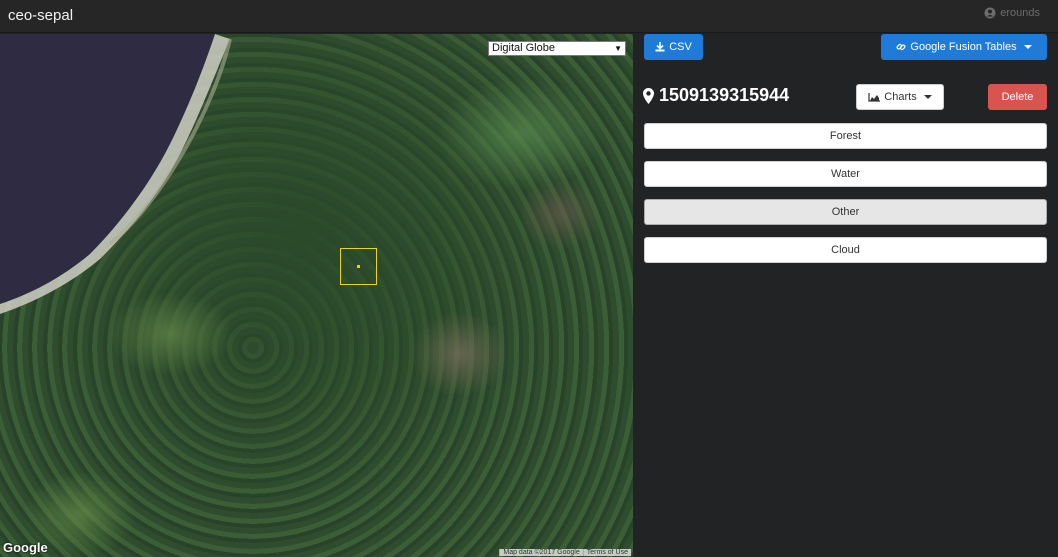 The image size is (1058, 557). I want to click on map-attribution: Map data ©2017 Google Terms of Use, so click(565, 552).